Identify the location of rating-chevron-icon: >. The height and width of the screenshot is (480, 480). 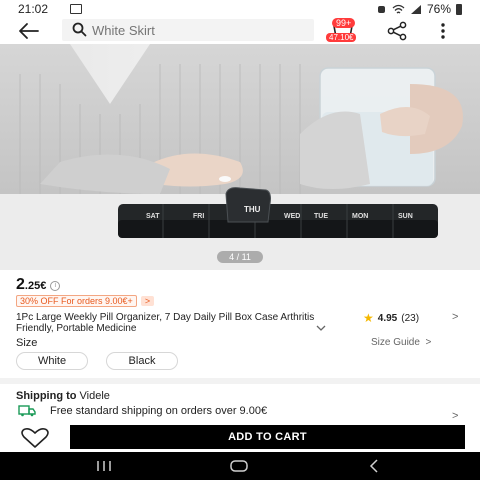
(455, 317).